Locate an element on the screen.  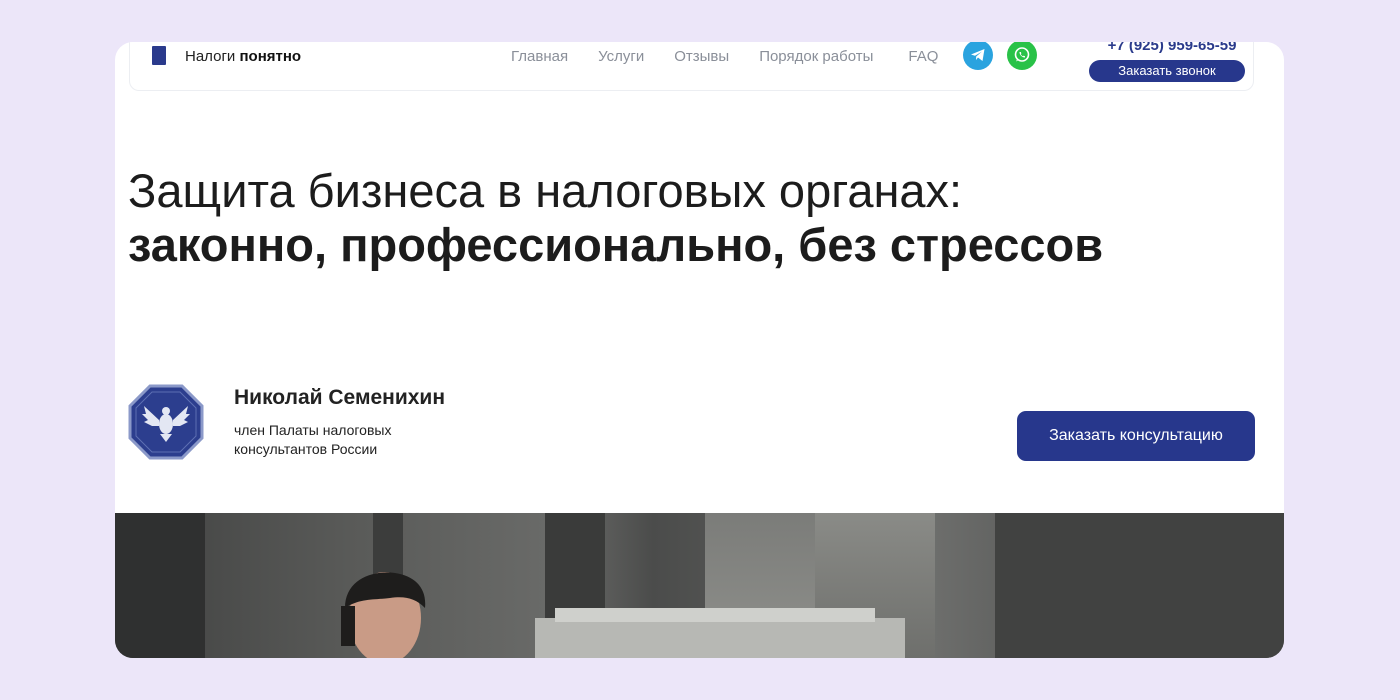
nav-item-home: Главная is located at coordinates (539, 56).